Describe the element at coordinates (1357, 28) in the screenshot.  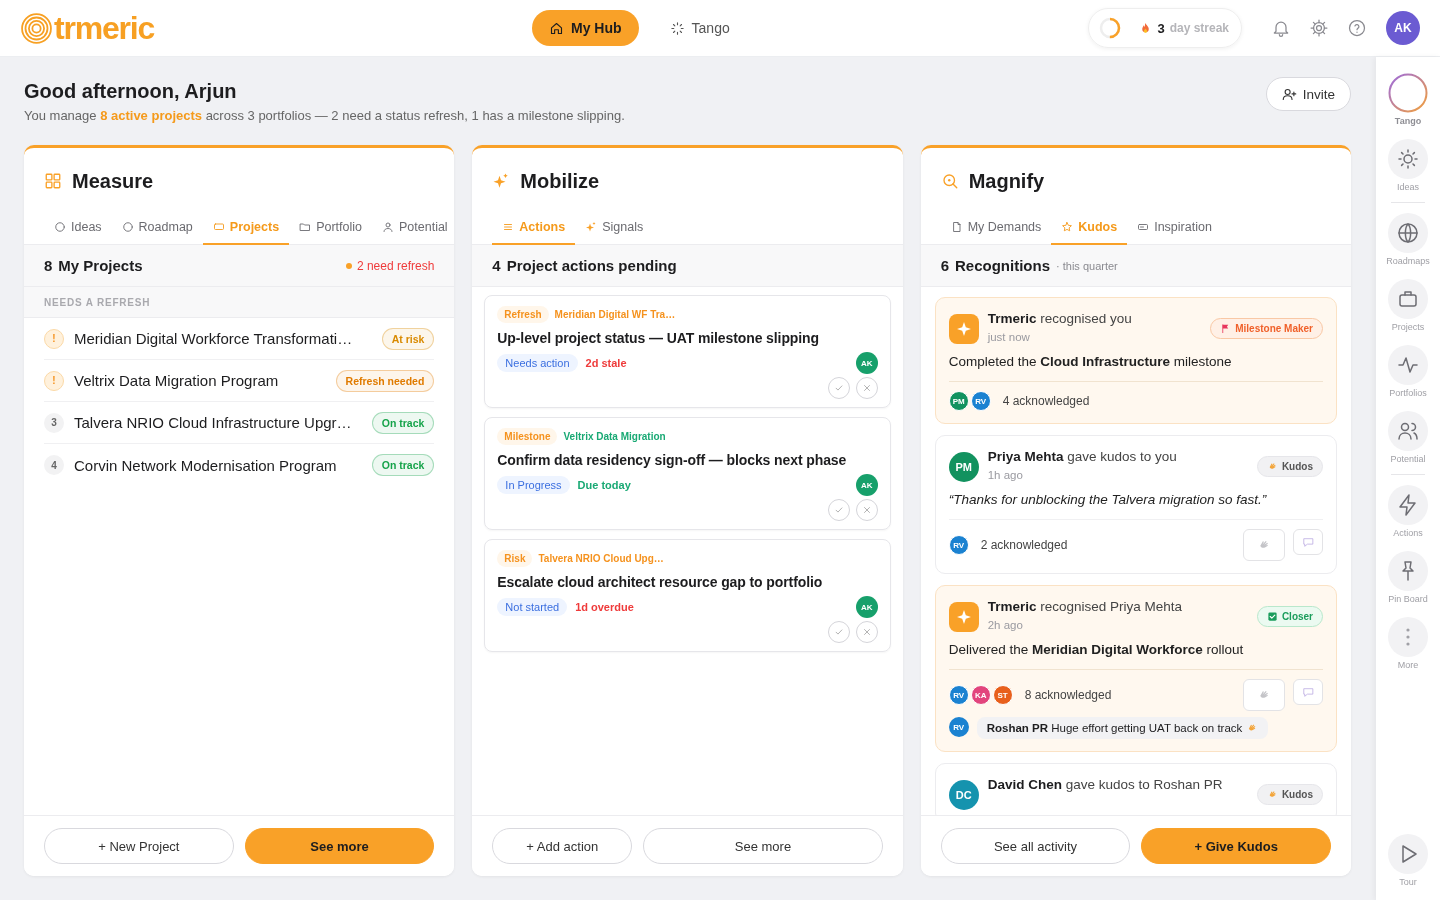
I see `help-icon` at that location.